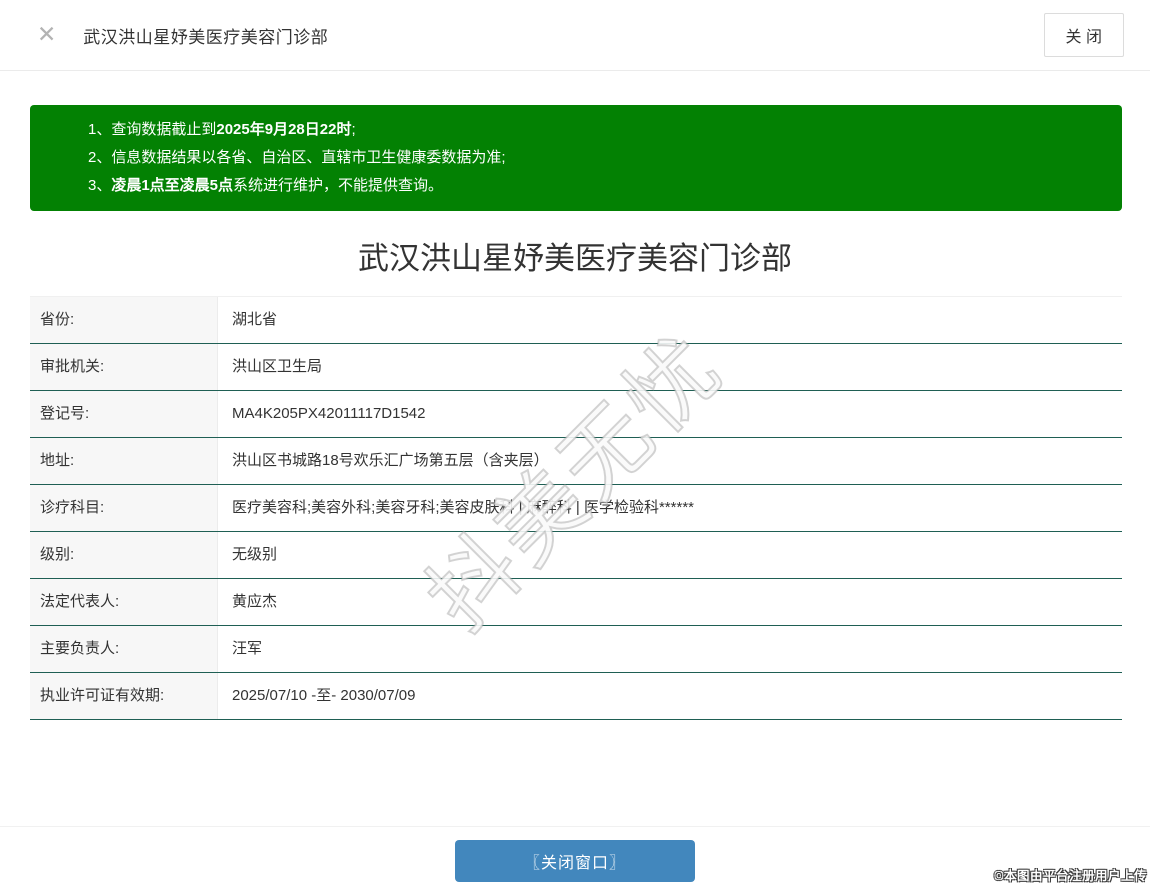 This screenshot has width=1150, height=890. Describe the element at coordinates (206, 37) in the screenshot. I see `header-title: 武汉洪山星妤美医疗美容门诊部` at that location.